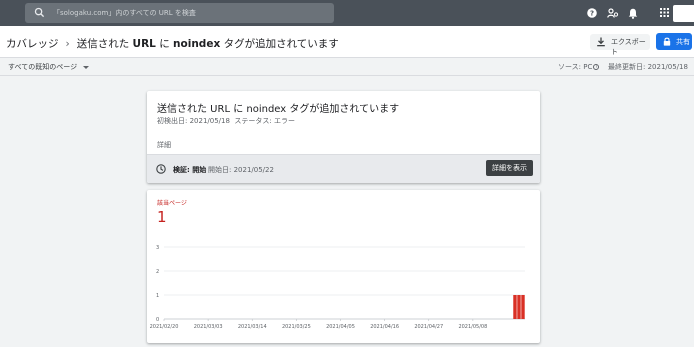  Describe the element at coordinates (39, 12) in the screenshot. I see `search-icon` at that location.